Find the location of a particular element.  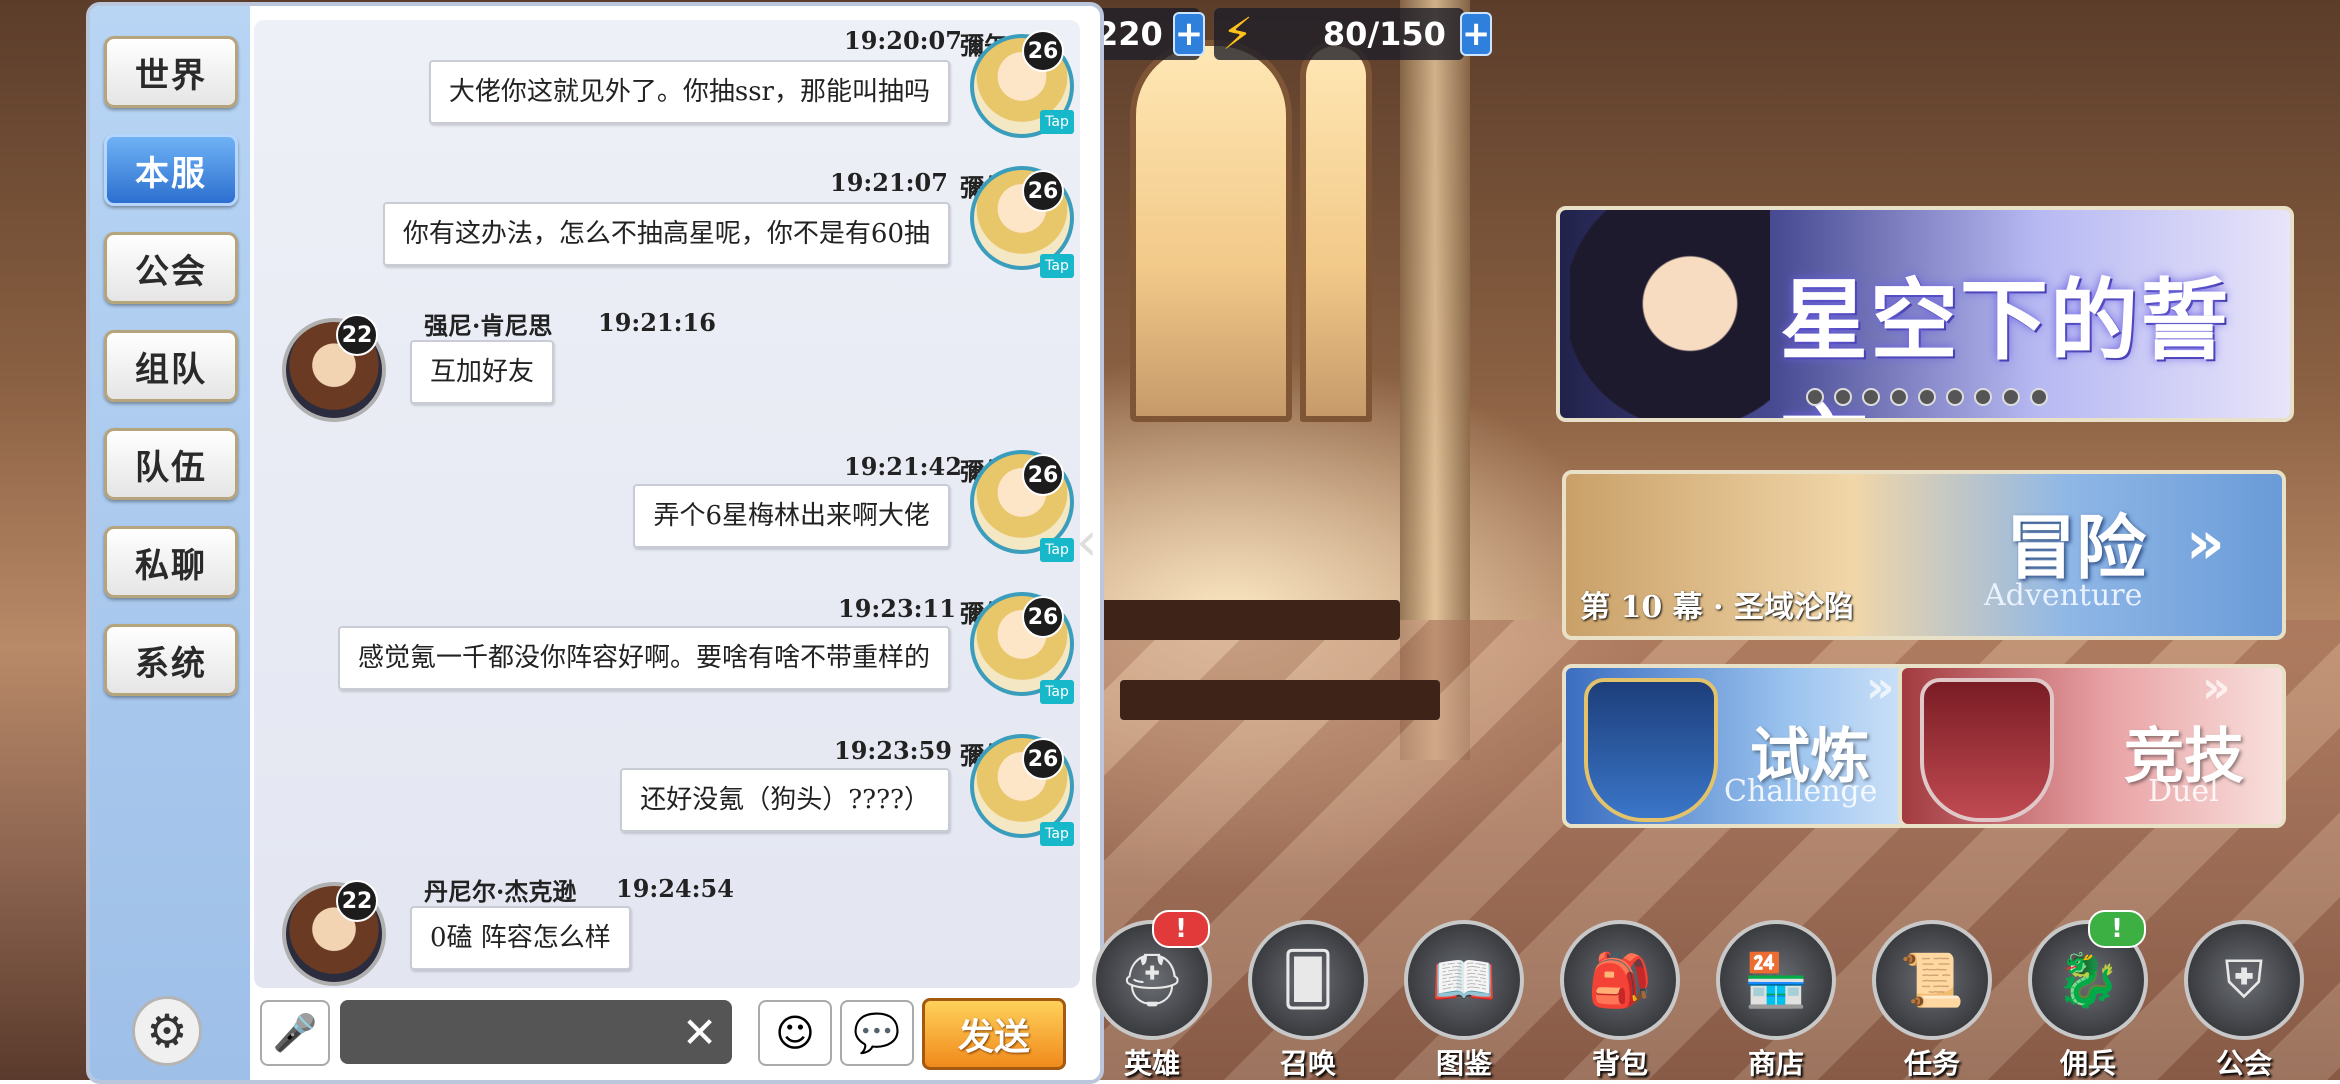

message-time: 19:21:16 is located at coordinates (657, 322).